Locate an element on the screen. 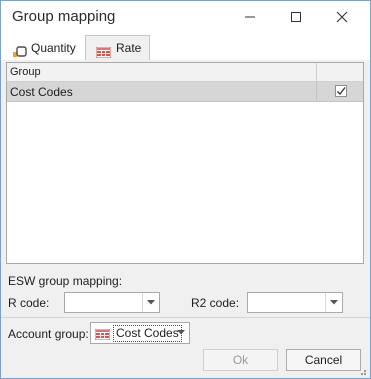 Image resolution: width=371 pixels, height=379 pixels. tab-quantity: Quantity is located at coordinates (46, 48).